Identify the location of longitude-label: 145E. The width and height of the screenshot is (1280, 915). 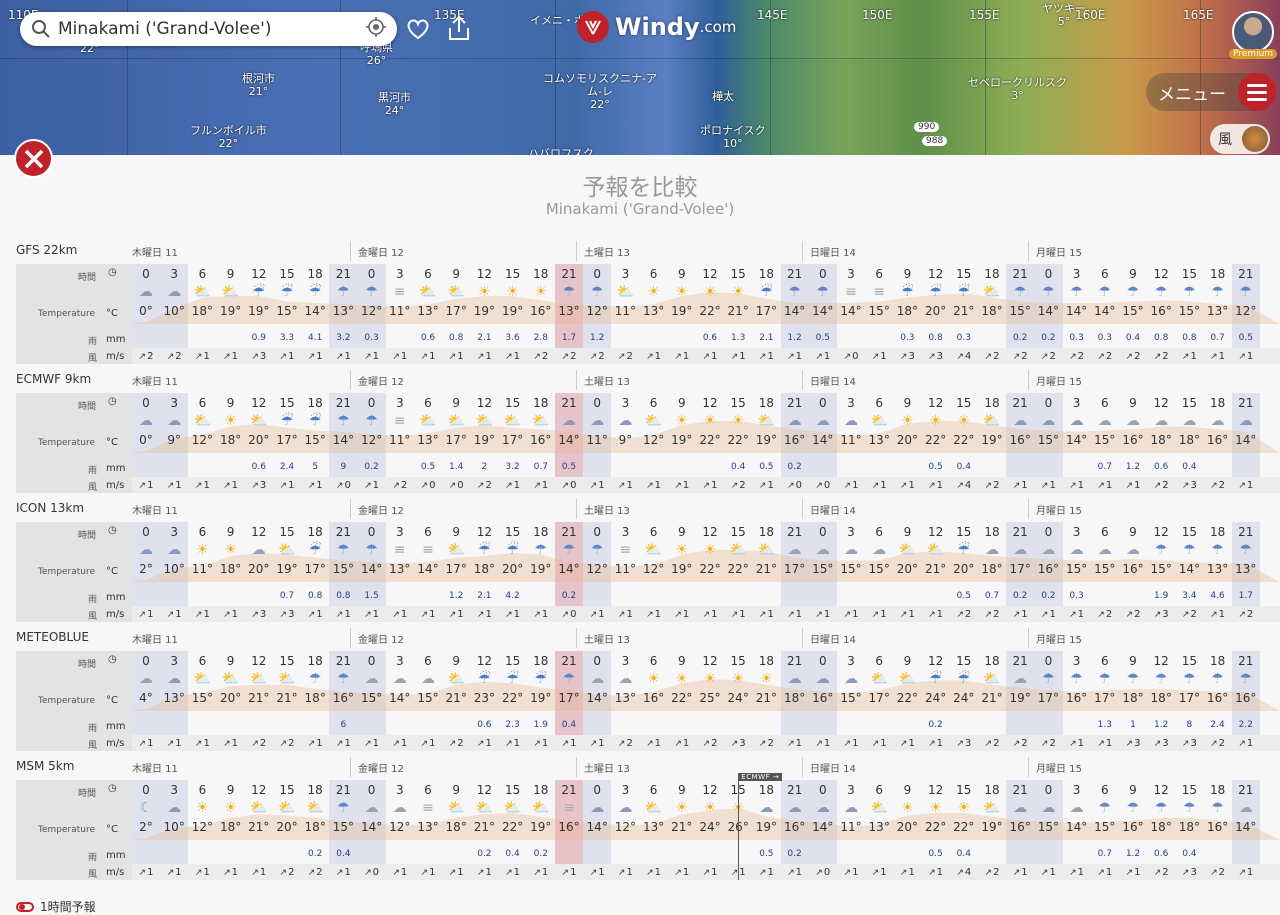
(772, 15).